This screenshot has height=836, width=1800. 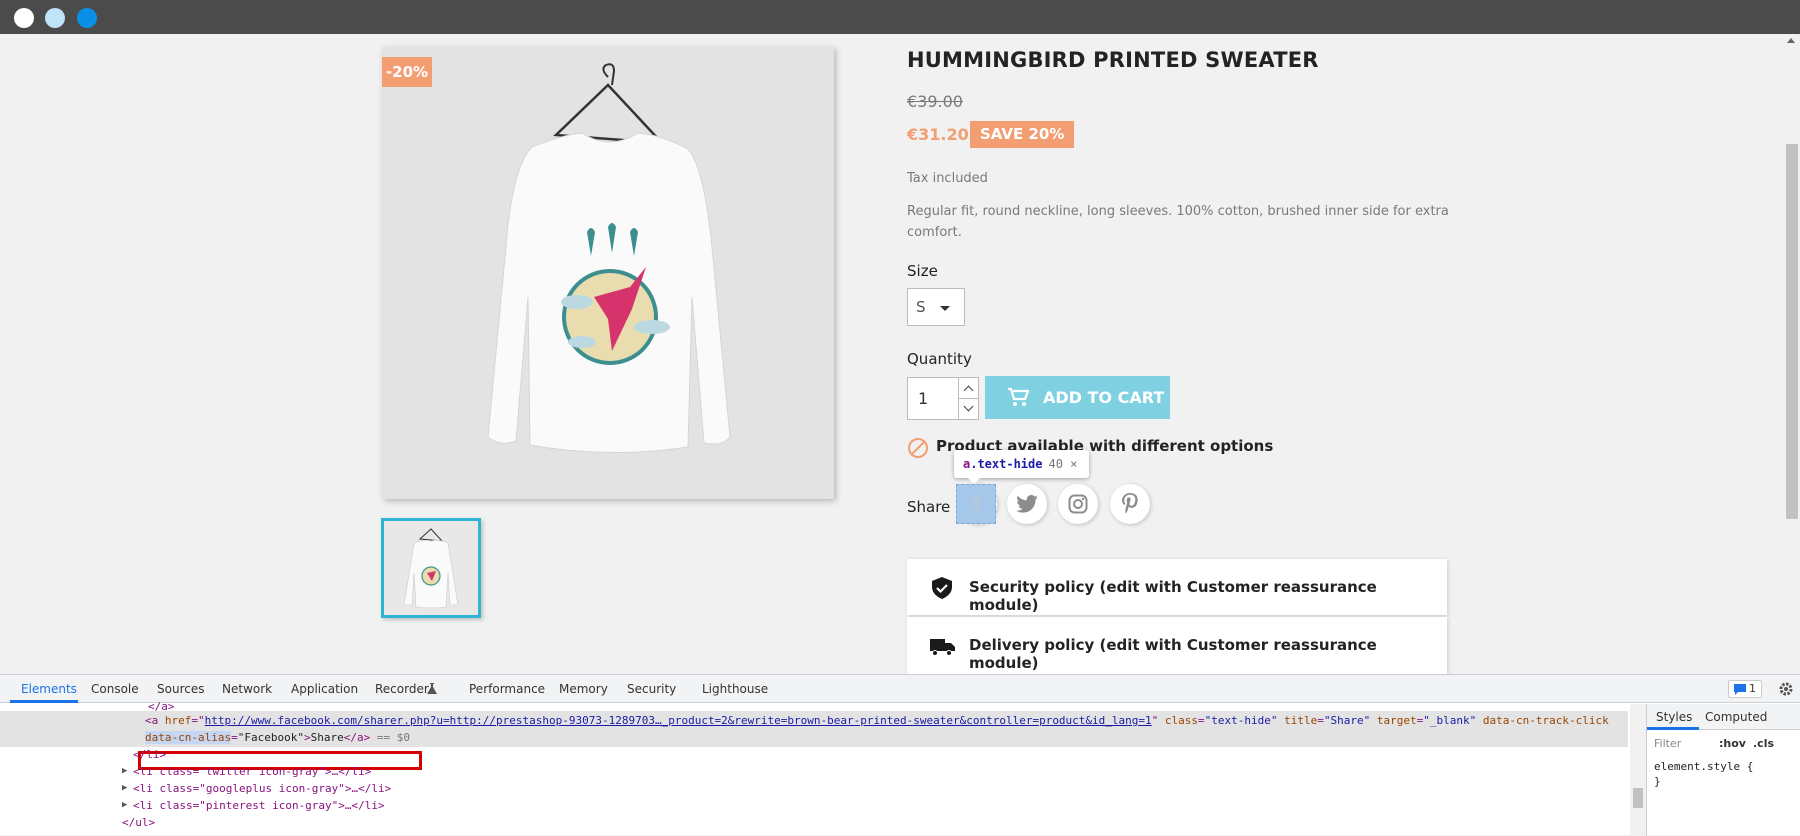 I want to click on add-to-cart-button: ADD TO CART, so click(x=1077, y=397).